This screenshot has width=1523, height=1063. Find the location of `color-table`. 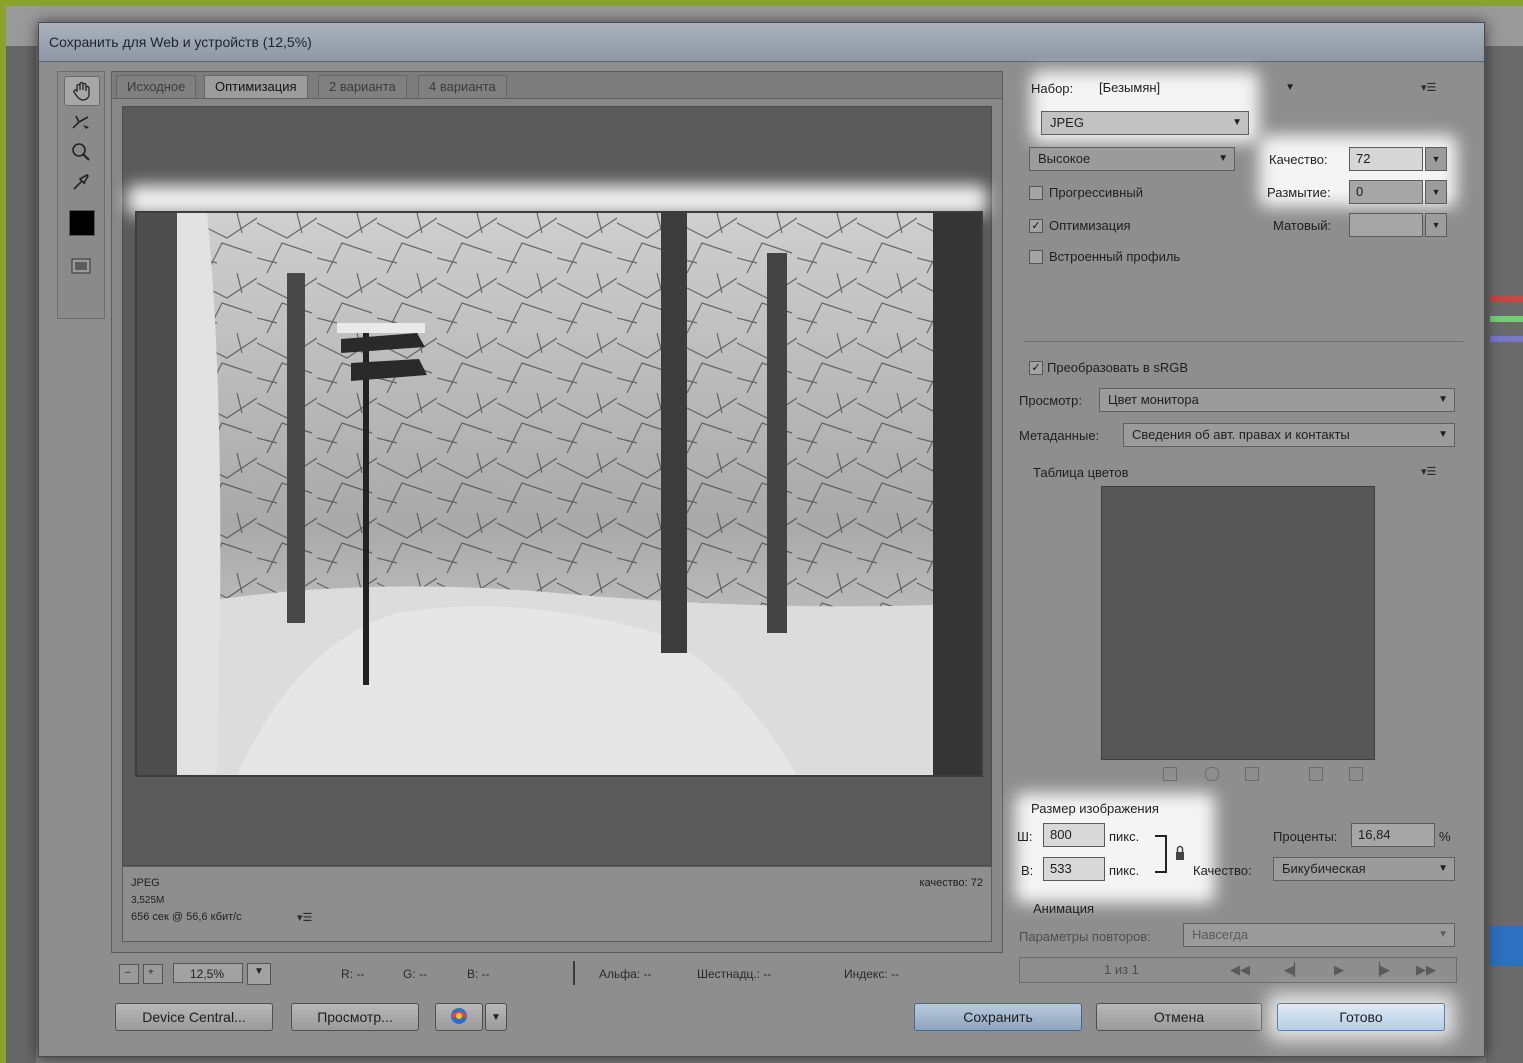

color-table is located at coordinates (1238, 623).